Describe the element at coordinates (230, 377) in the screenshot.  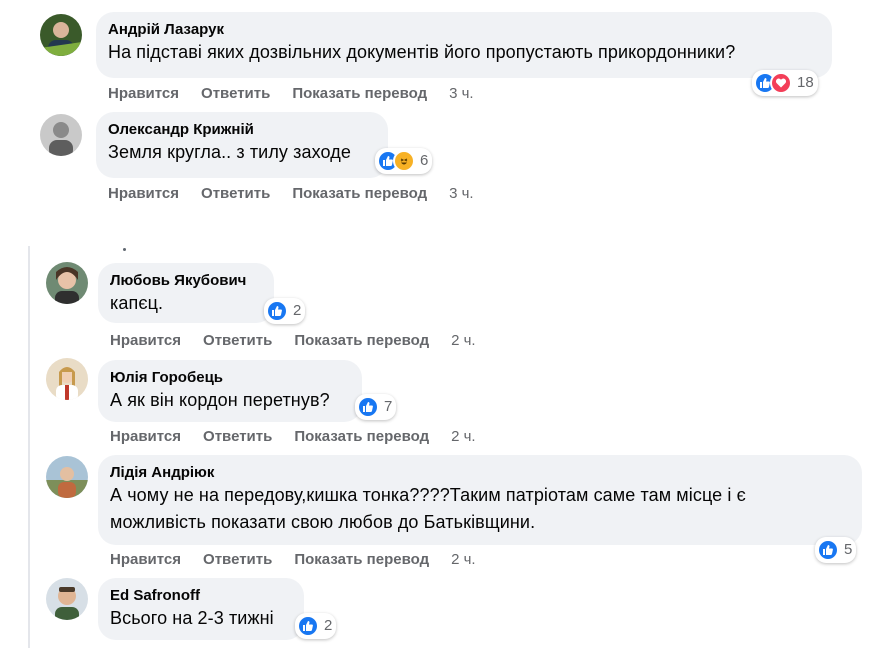
I see `comment-author: Юлія Горобець` at that location.